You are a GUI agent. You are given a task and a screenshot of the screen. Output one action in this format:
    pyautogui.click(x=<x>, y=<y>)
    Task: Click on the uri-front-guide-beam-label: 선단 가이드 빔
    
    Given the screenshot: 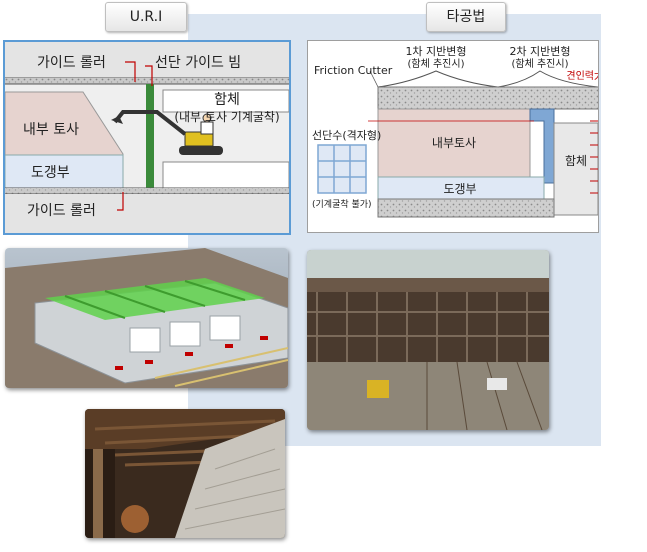 What is the action you would take?
    pyautogui.click(x=198, y=63)
    